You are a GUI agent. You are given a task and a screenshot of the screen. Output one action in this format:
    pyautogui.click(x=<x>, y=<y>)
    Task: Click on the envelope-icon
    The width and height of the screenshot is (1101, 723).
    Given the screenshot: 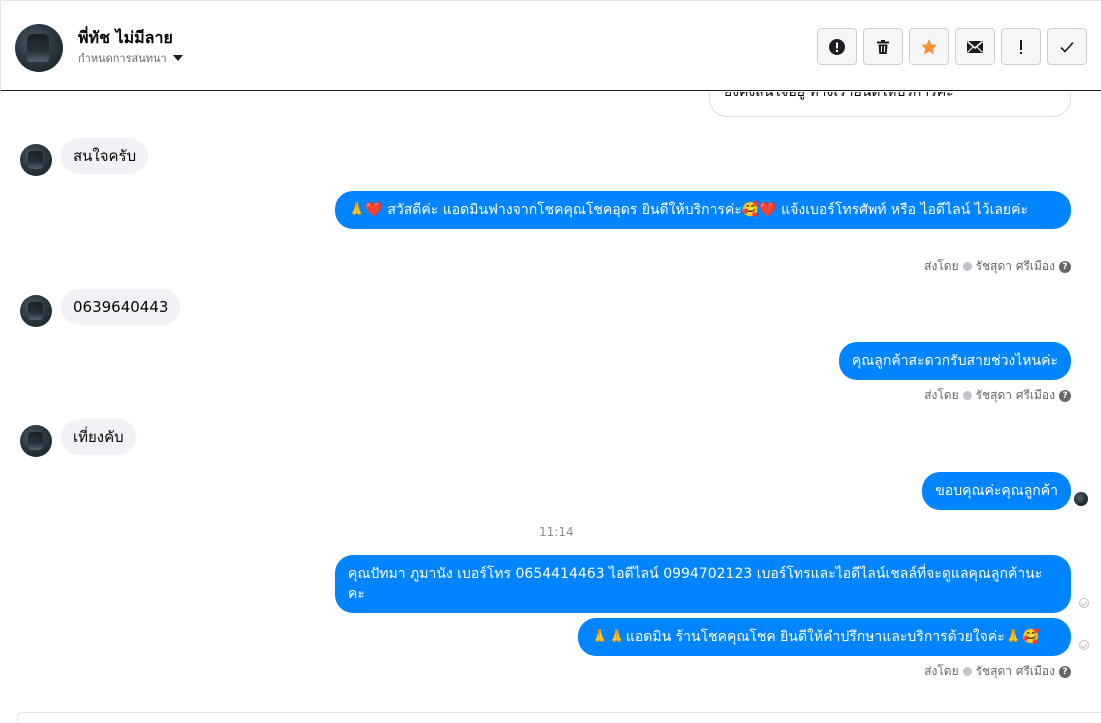 What is the action you would take?
    pyautogui.click(x=975, y=46)
    